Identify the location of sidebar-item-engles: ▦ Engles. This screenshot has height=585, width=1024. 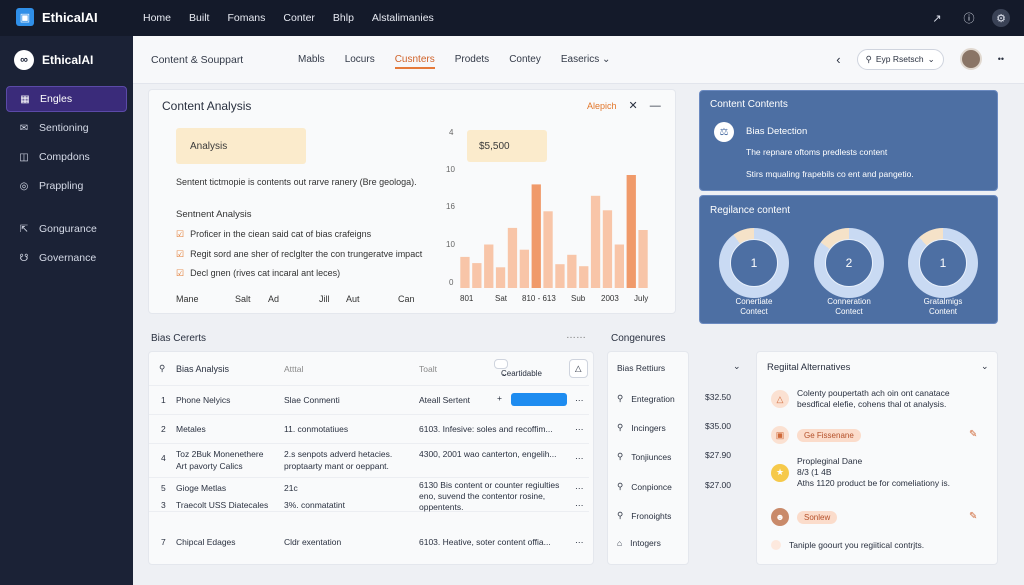
(66, 99).